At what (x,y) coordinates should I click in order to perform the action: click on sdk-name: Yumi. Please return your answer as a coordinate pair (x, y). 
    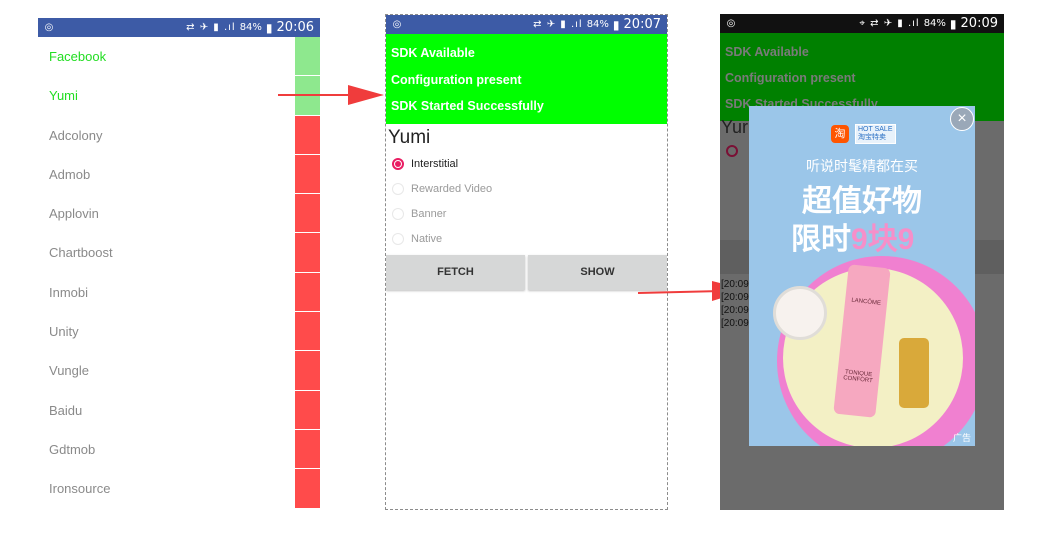
    Looking at the image, I should click on (63, 96).